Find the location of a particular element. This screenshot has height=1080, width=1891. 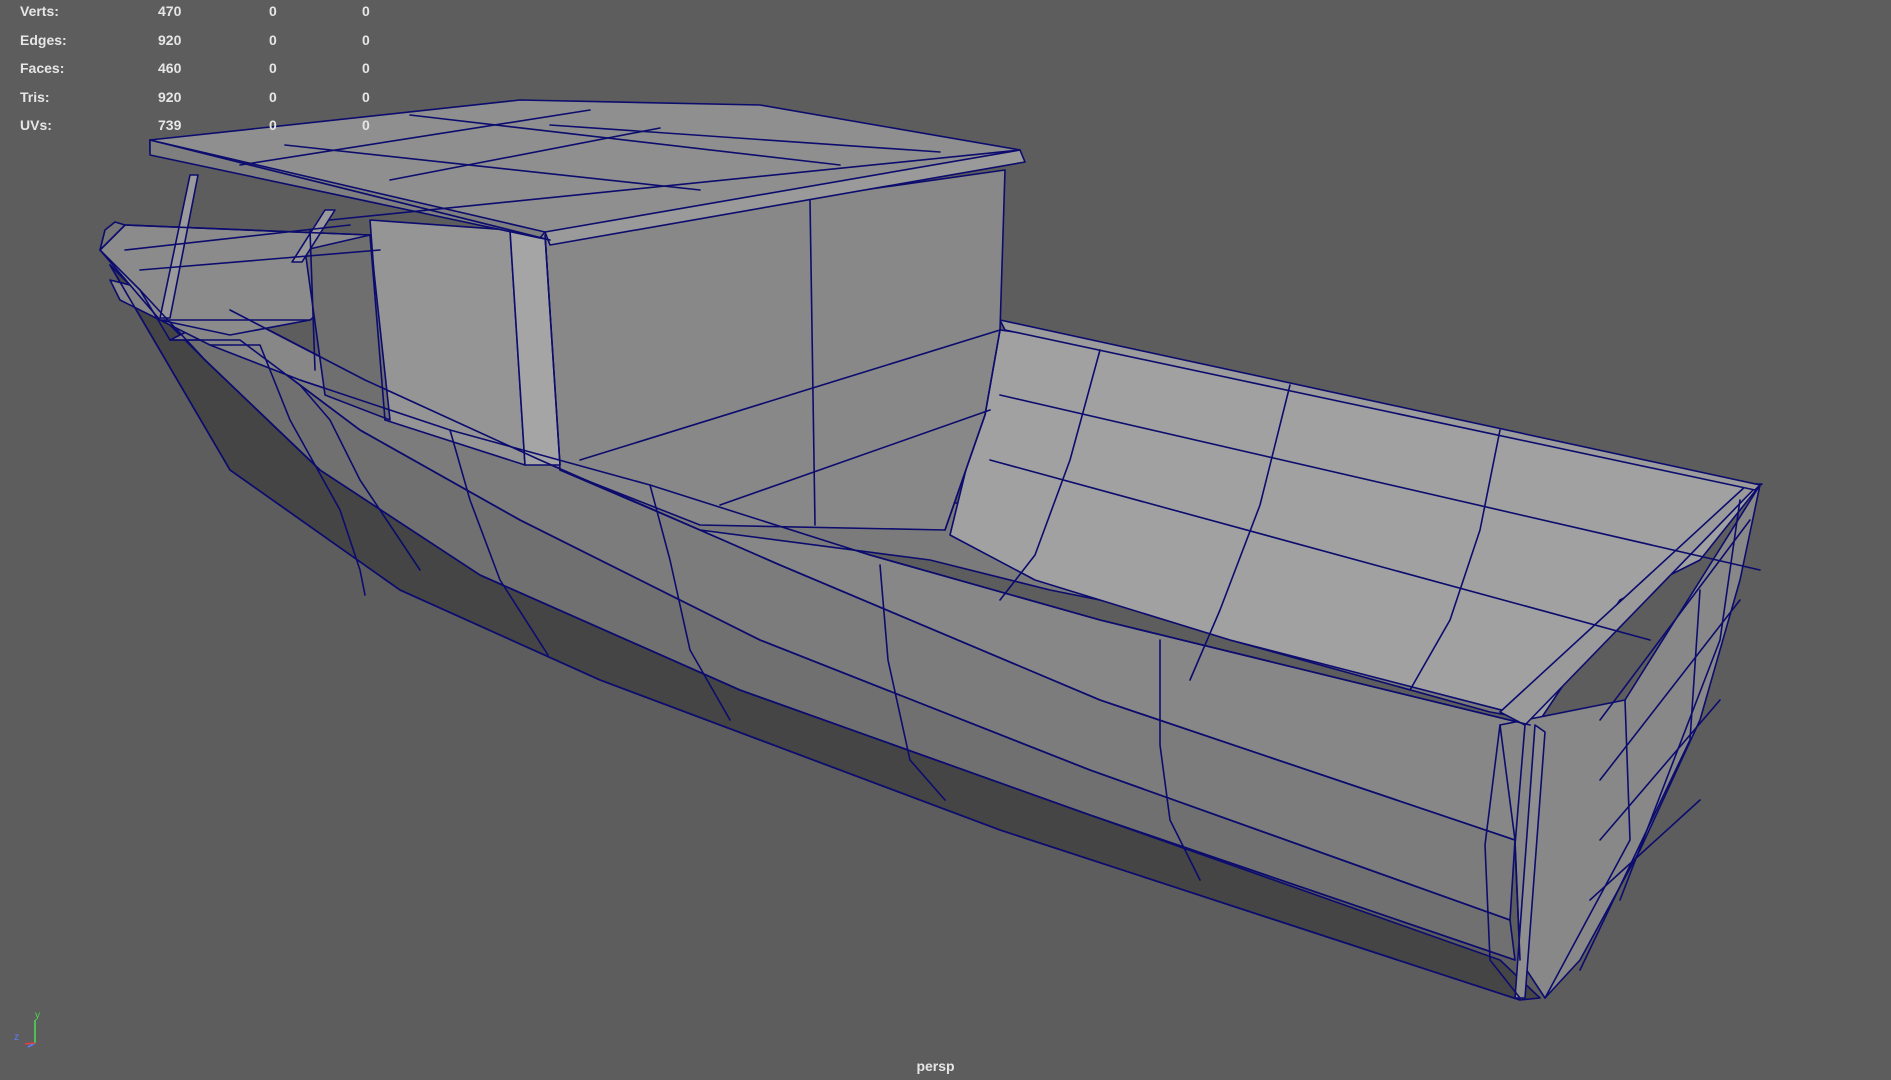

hud-value: 739 is located at coordinates (170, 125).